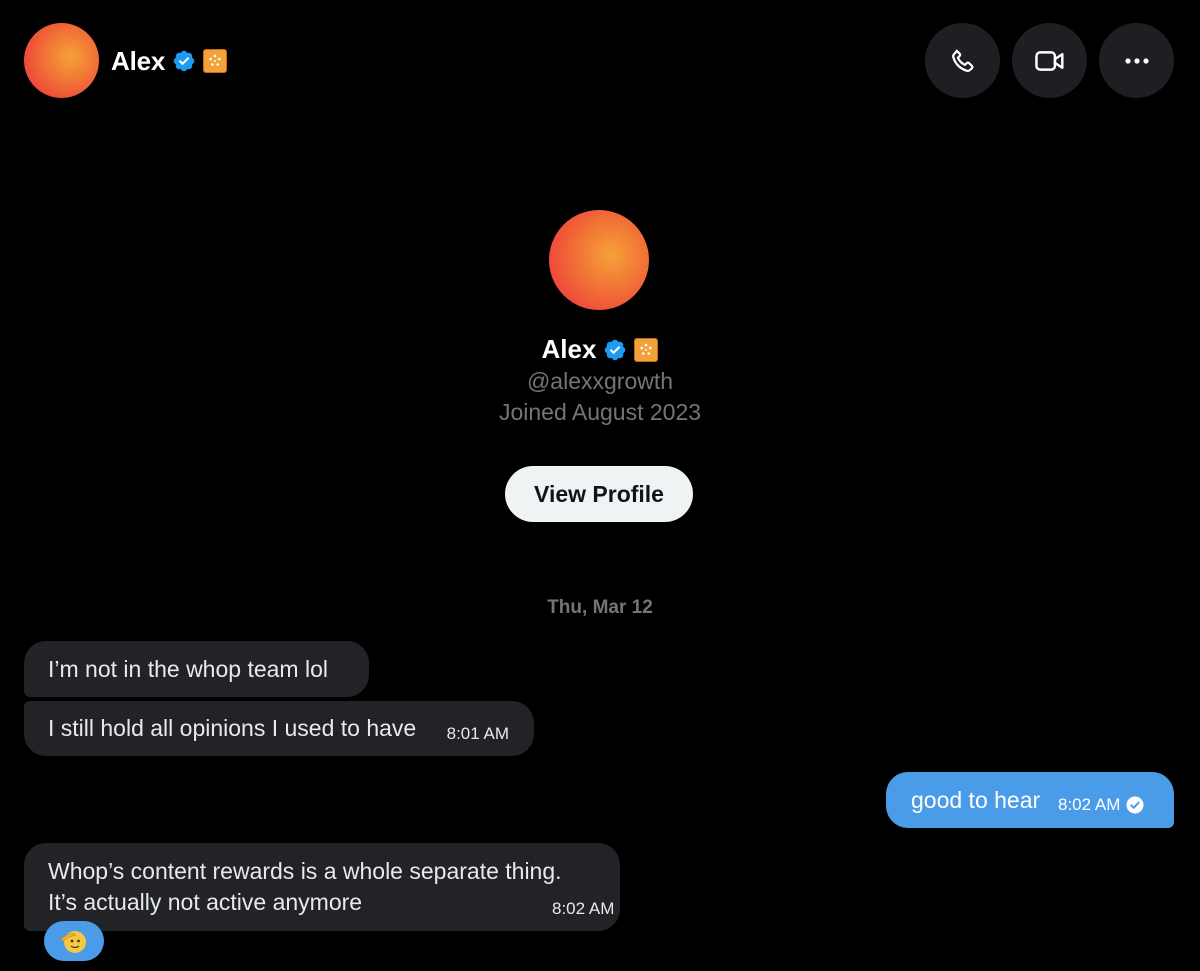  I want to click on profile-handle: @alexxgrowth, so click(600, 381).